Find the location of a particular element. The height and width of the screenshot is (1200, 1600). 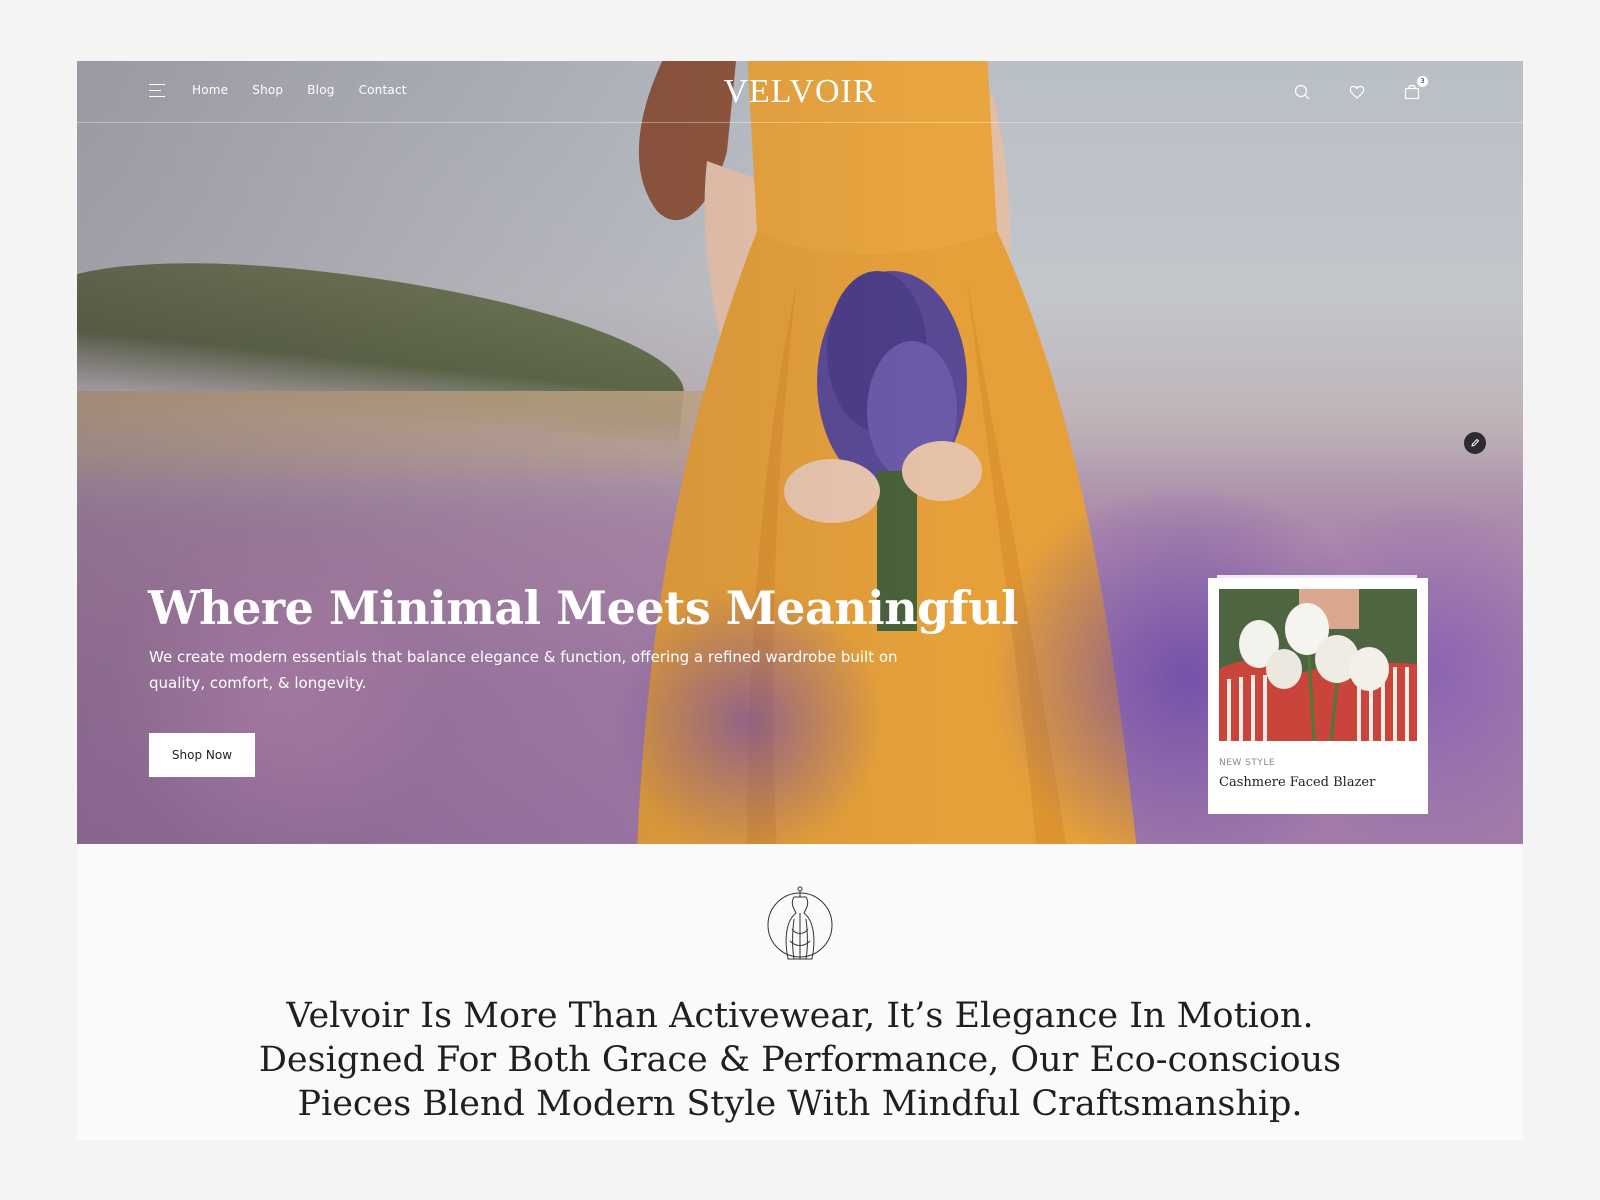

search-icon is located at coordinates (1302, 92).